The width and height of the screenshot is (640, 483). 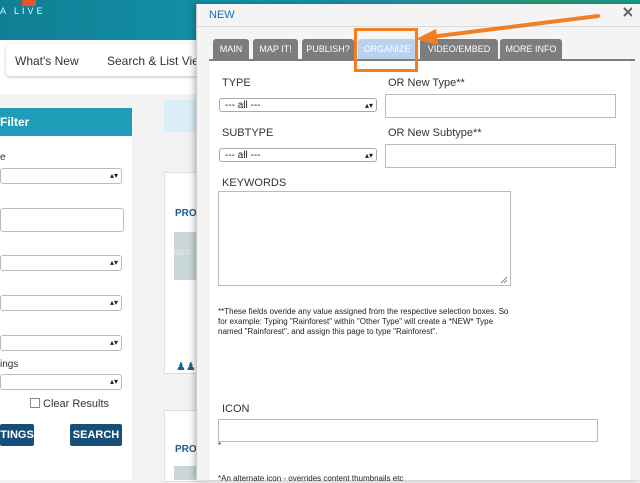 I want to click on new-subtype-label: OR New Subtype**, so click(x=435, y=133).